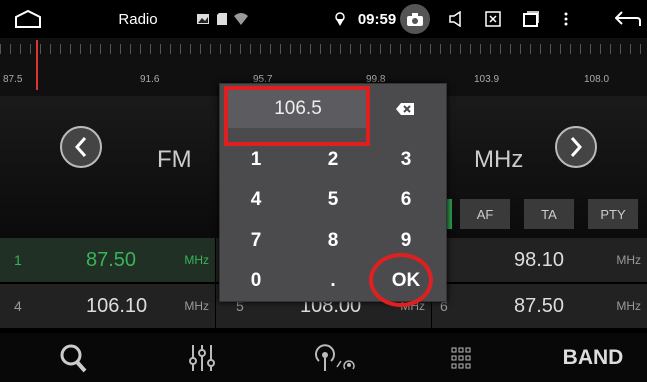 This screenshot has width=647, height=382. I want to click on backspace-button, so click(405, 109).